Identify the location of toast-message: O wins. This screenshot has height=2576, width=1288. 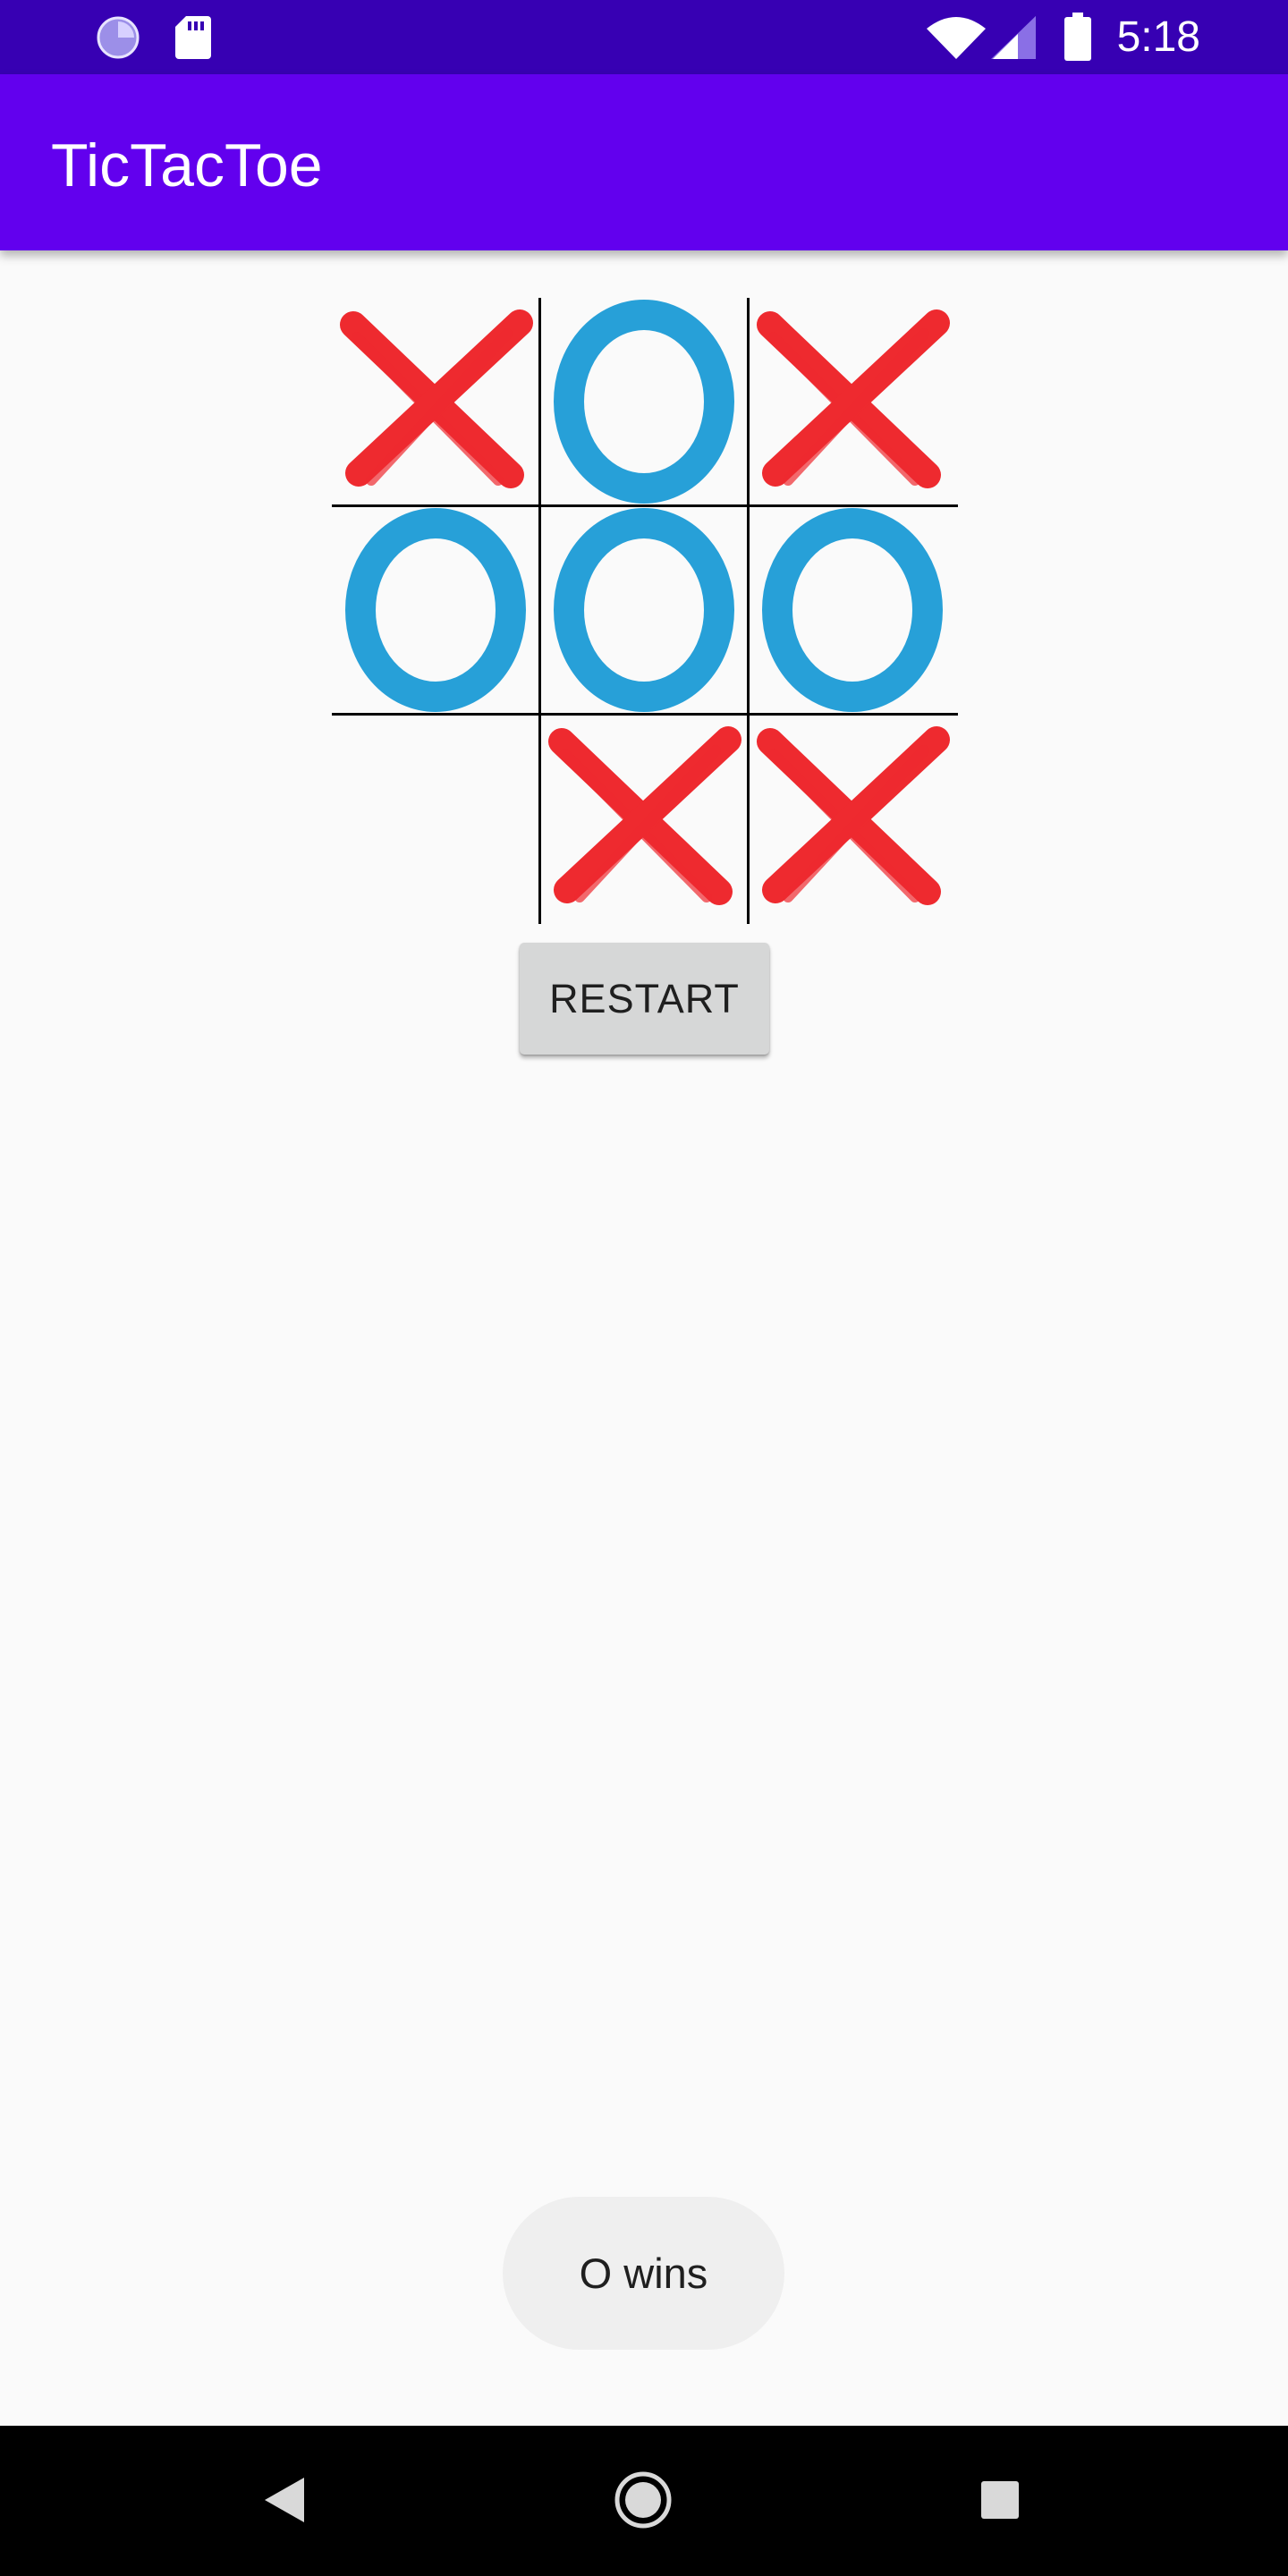
(643, 2273).